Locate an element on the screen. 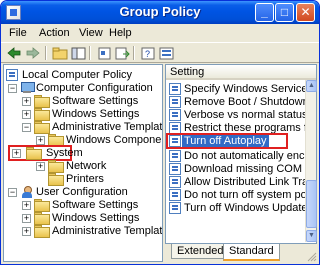 The image size is (320, 265). setting-row-turn-off-autoplay: Turn off Autoplay is located at coordinates (241, 141).